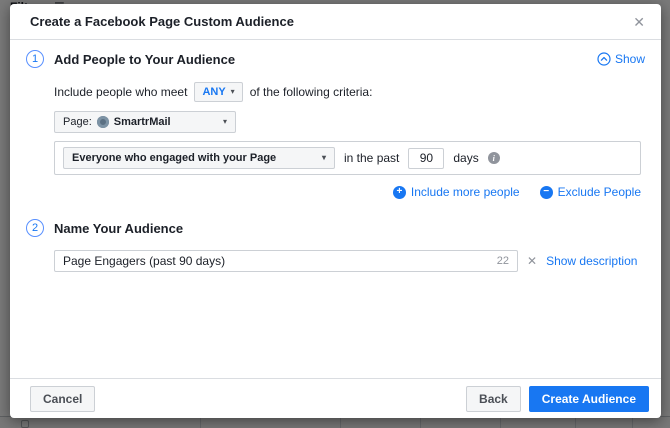 Image resolution: width=670 pixels, height=428 pixels. I want to click on exclude-people-link: − Exclude People, so click(590, 192).